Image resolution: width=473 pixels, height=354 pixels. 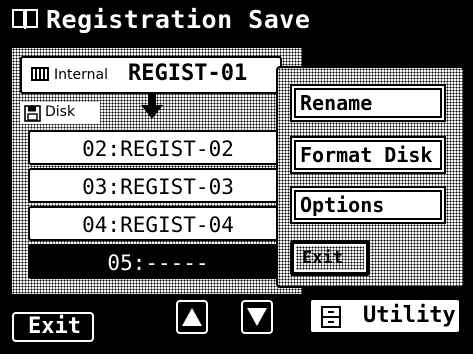 What do you see at coordinates (152, 106) in the screenshot?
I see `arrow-down-icon` at bounding box center [152, 106].